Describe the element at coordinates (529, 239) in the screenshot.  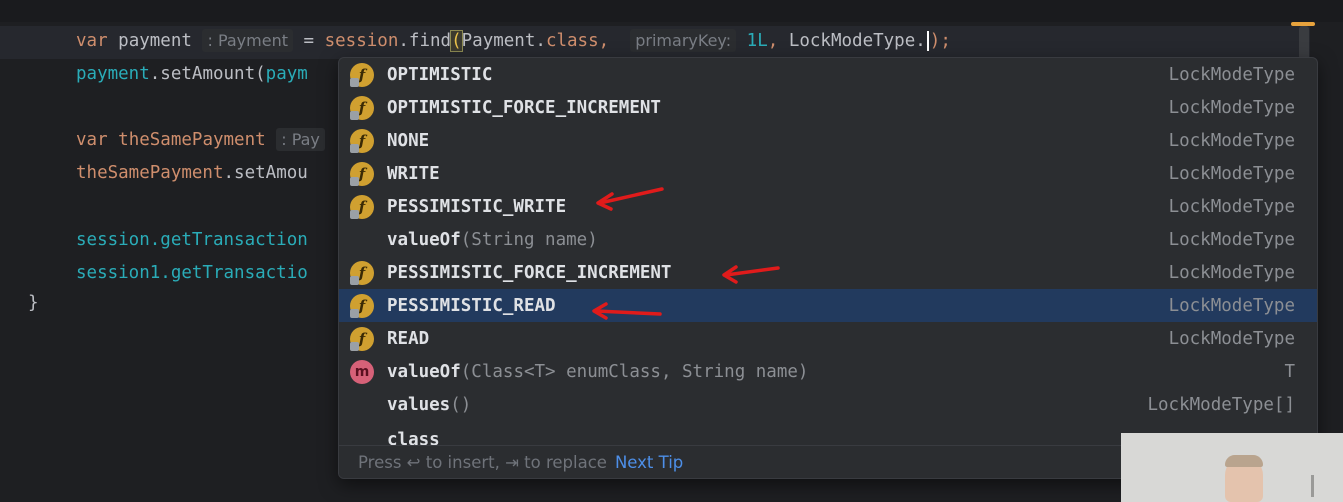
I see `method-params: (String name)` at that location.